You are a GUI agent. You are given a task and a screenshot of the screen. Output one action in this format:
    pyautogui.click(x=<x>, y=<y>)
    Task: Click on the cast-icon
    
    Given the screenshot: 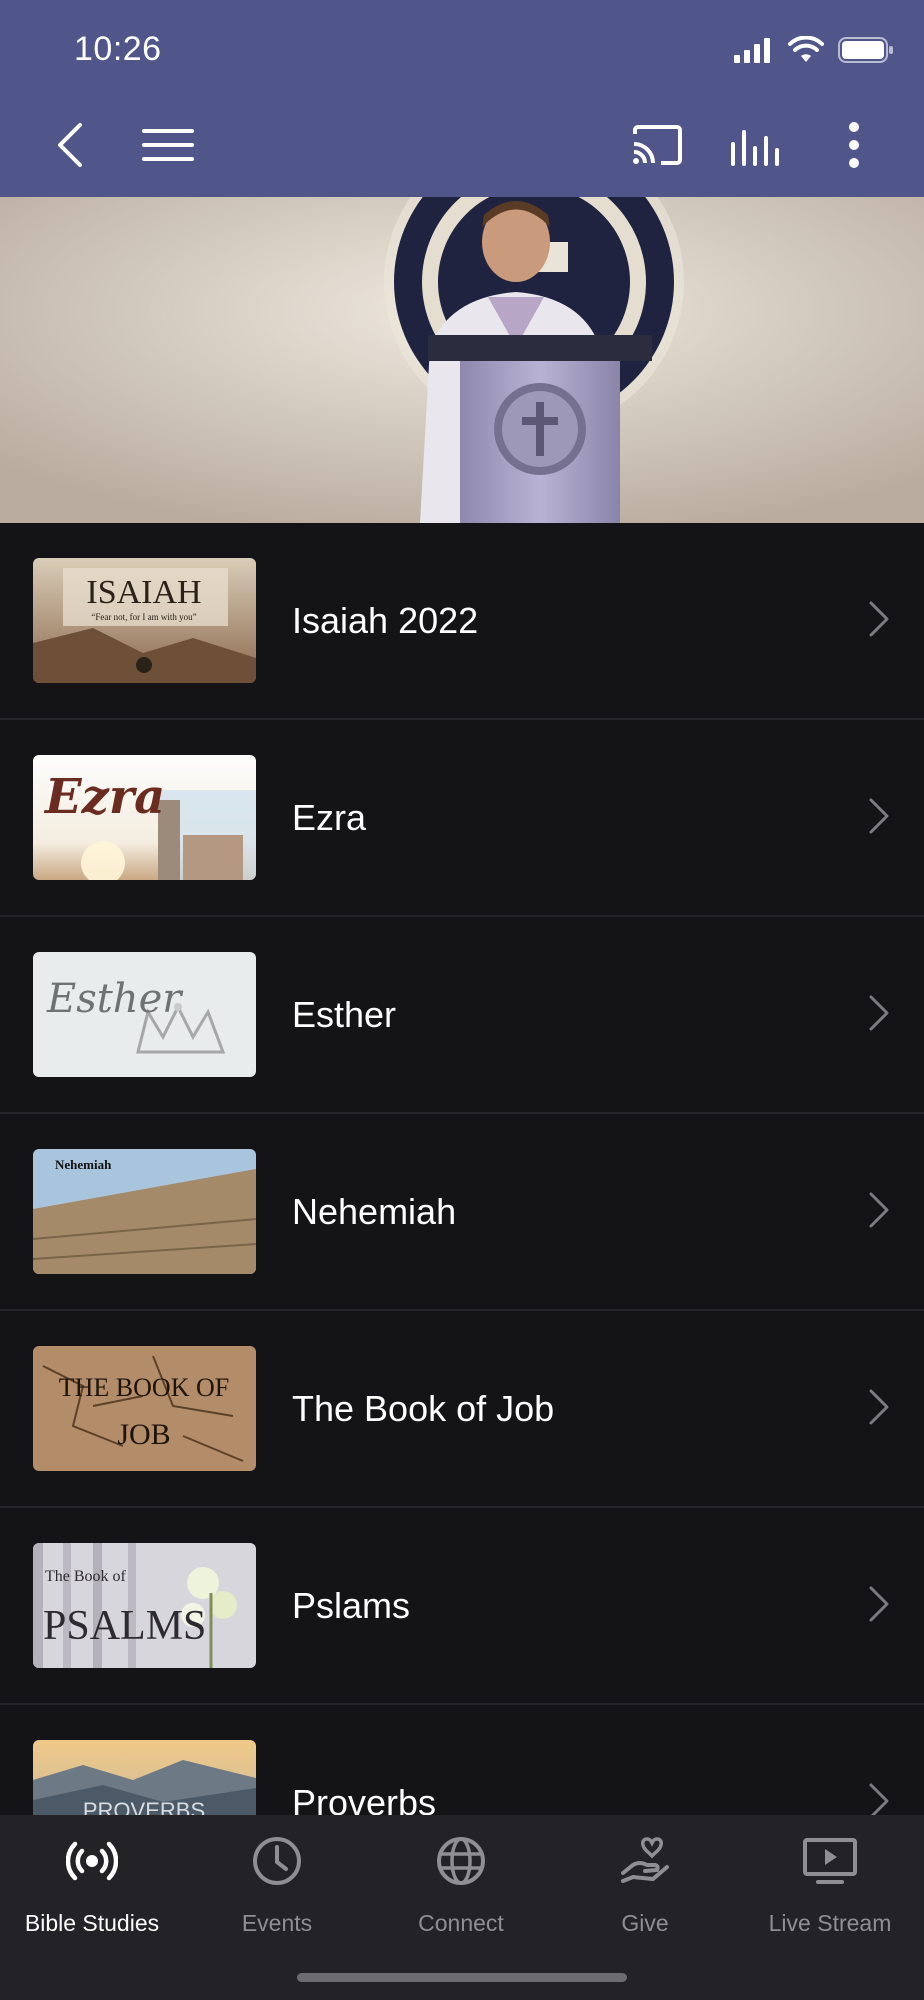 What is the action you would take?
    pyautogui.click(x=657, y=145)
    